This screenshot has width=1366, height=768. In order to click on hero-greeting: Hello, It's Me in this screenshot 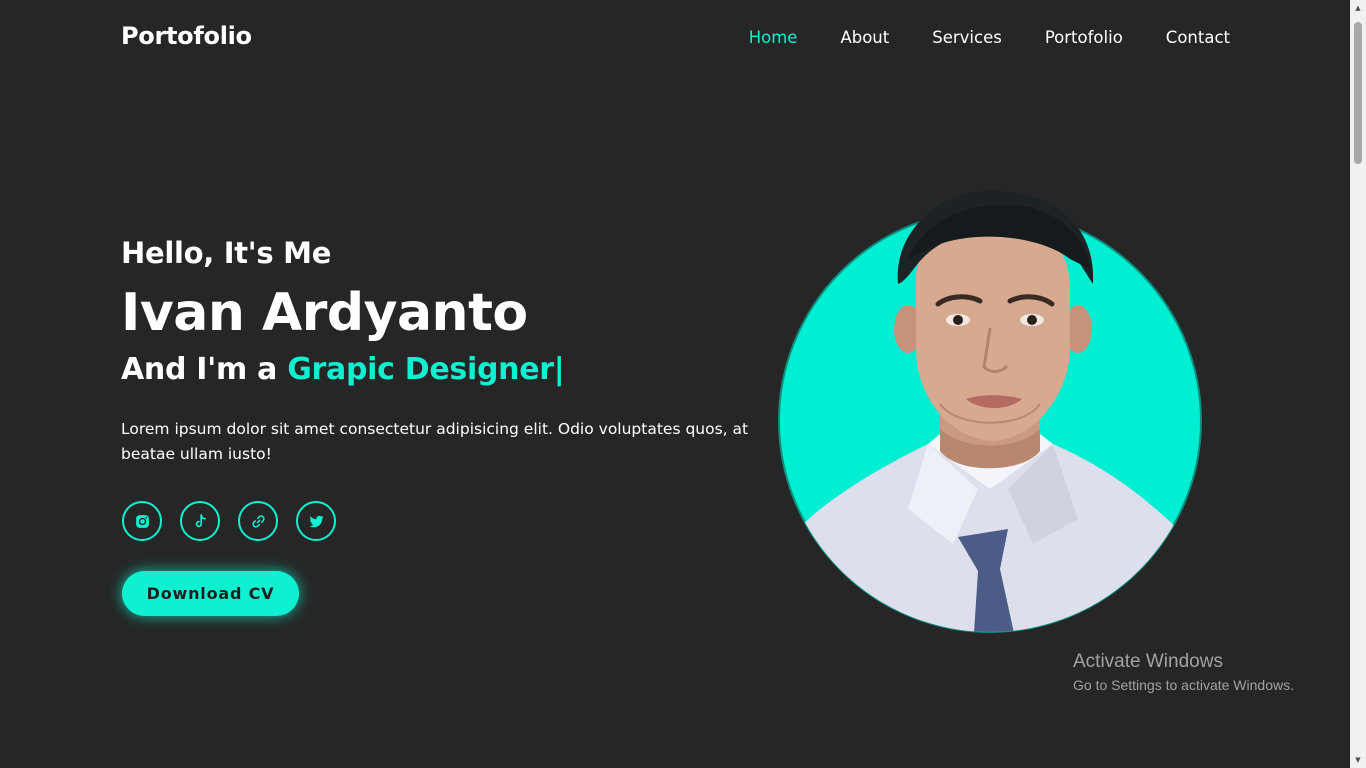, I will do `click(226, 253)`.